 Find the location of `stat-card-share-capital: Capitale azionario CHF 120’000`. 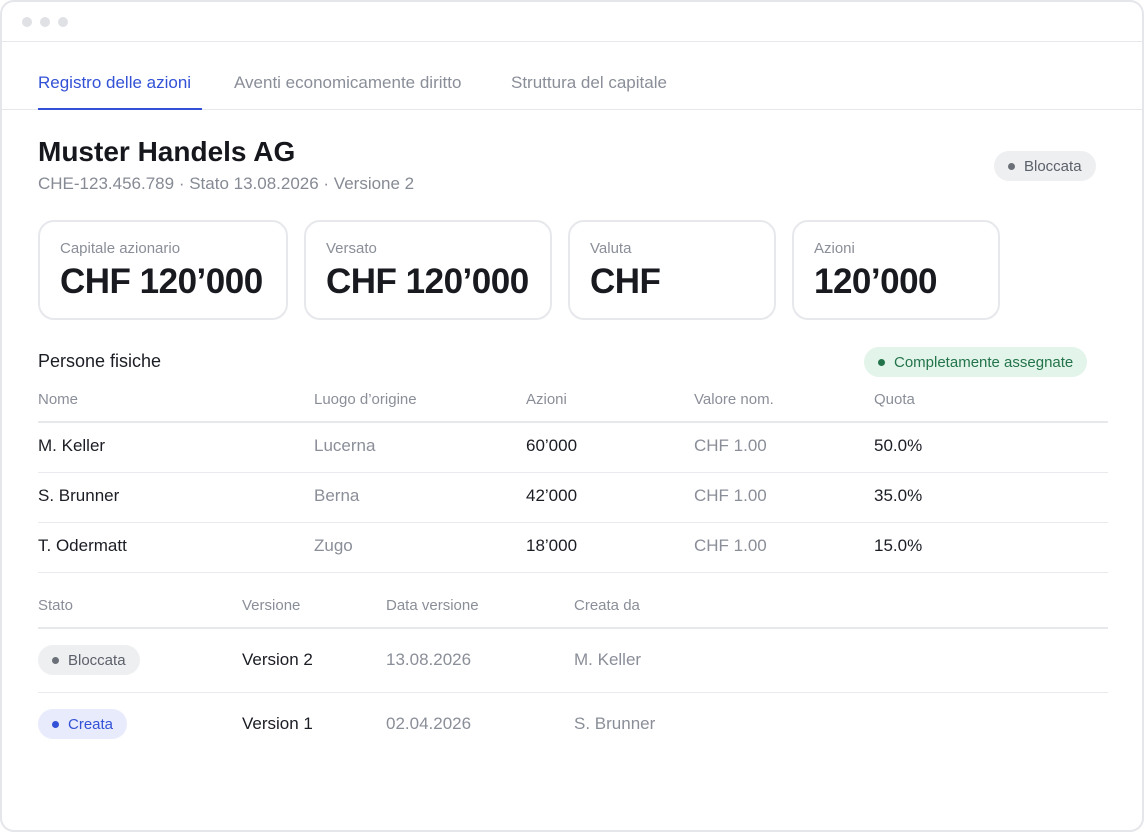

stat-card-share-capital: Capitale azionario CHF 120’000 is located at coordinates (163, 270).